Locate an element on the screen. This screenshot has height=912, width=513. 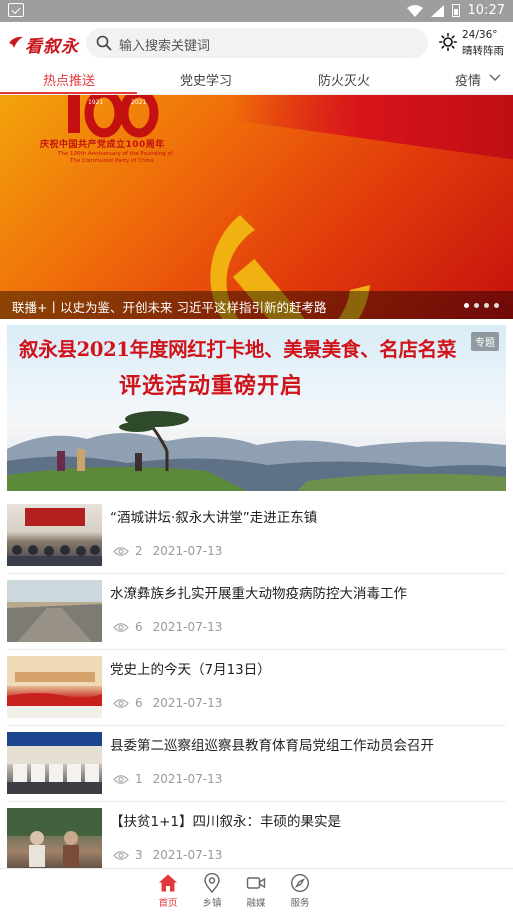
signal-icon is located at coordinates (437, 10).